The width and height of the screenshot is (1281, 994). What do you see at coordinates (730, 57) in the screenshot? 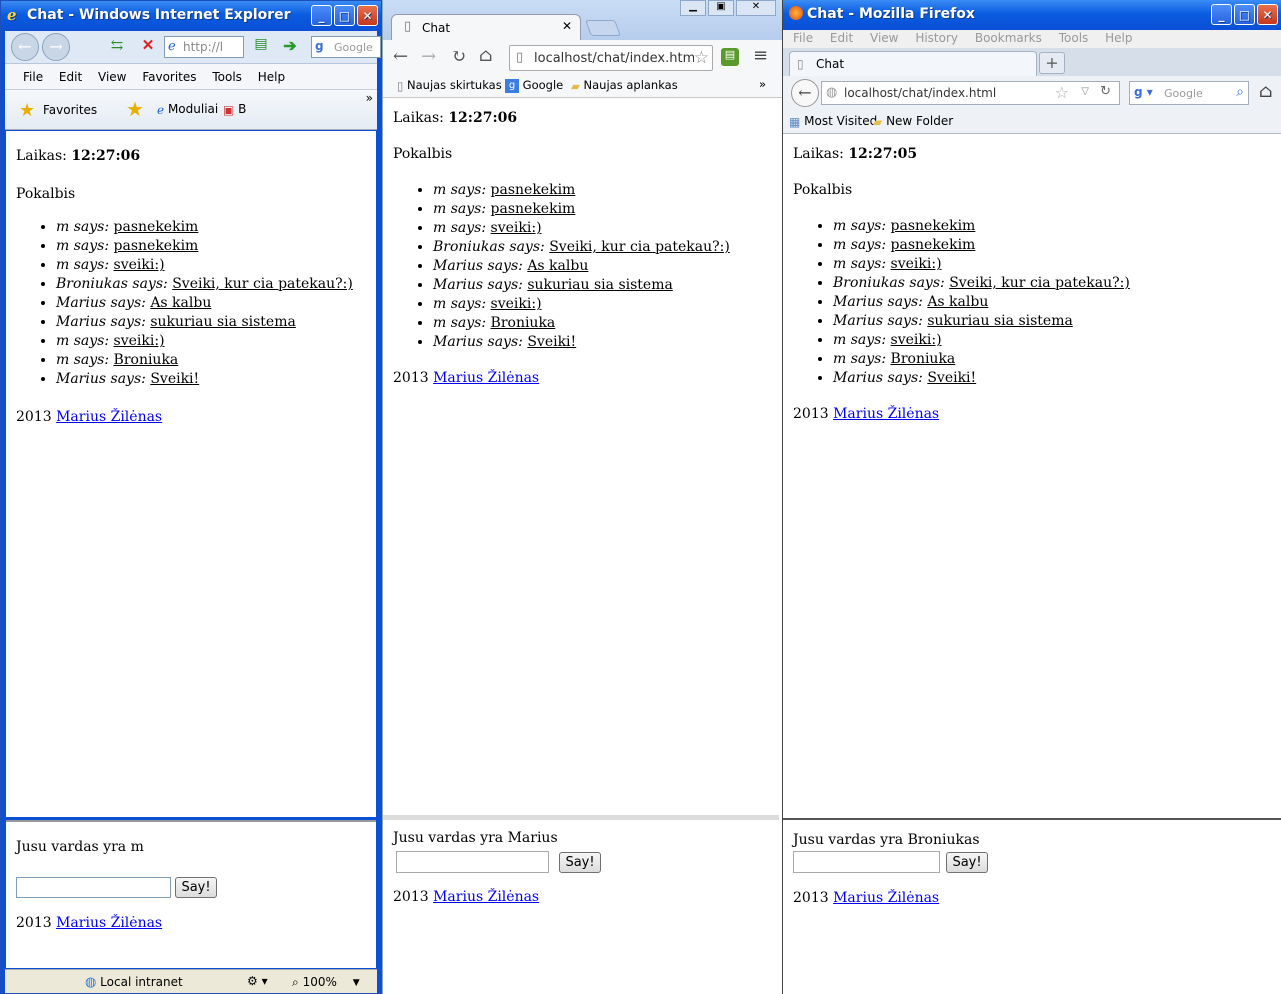
I see `extension-icon: ▤` at bounding box center [730, 57].